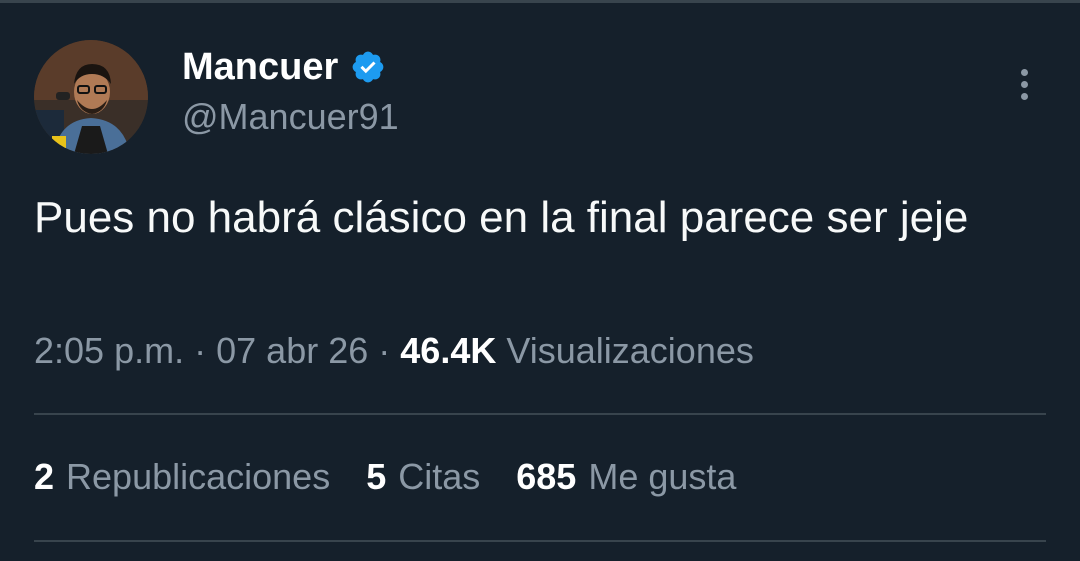 This screenshot has width=1080, height=561. I want to click on top-divider, so click(540, 1).